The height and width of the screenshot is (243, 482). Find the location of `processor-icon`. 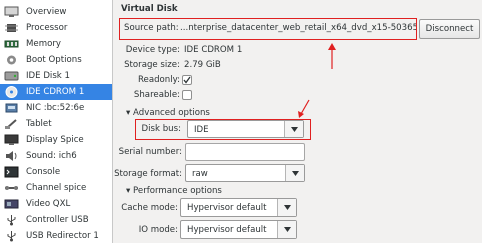

processor-icon is located at coordinates (11, 28).